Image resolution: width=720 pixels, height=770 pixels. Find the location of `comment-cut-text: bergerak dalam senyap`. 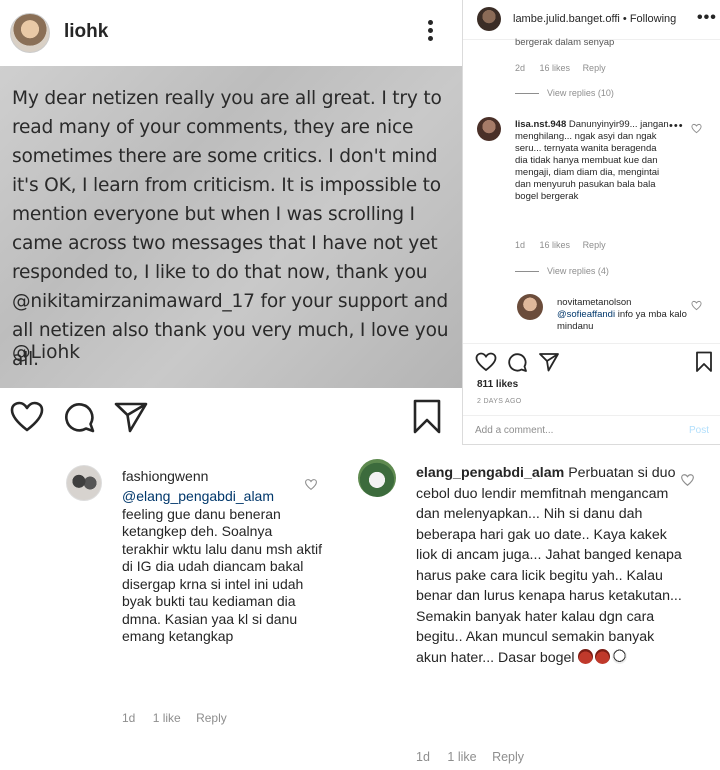

comment-cut-text: bergerak dalam senyap is located at coordinates (565, 42).